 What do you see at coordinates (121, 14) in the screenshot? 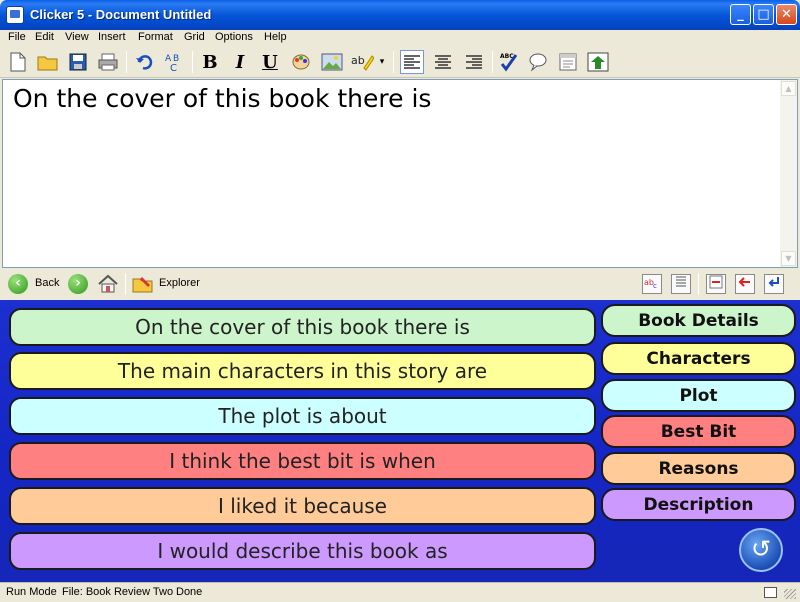
I see `window-title: Clicker 5 - Document Untitled` at bounding box center [121, 14].